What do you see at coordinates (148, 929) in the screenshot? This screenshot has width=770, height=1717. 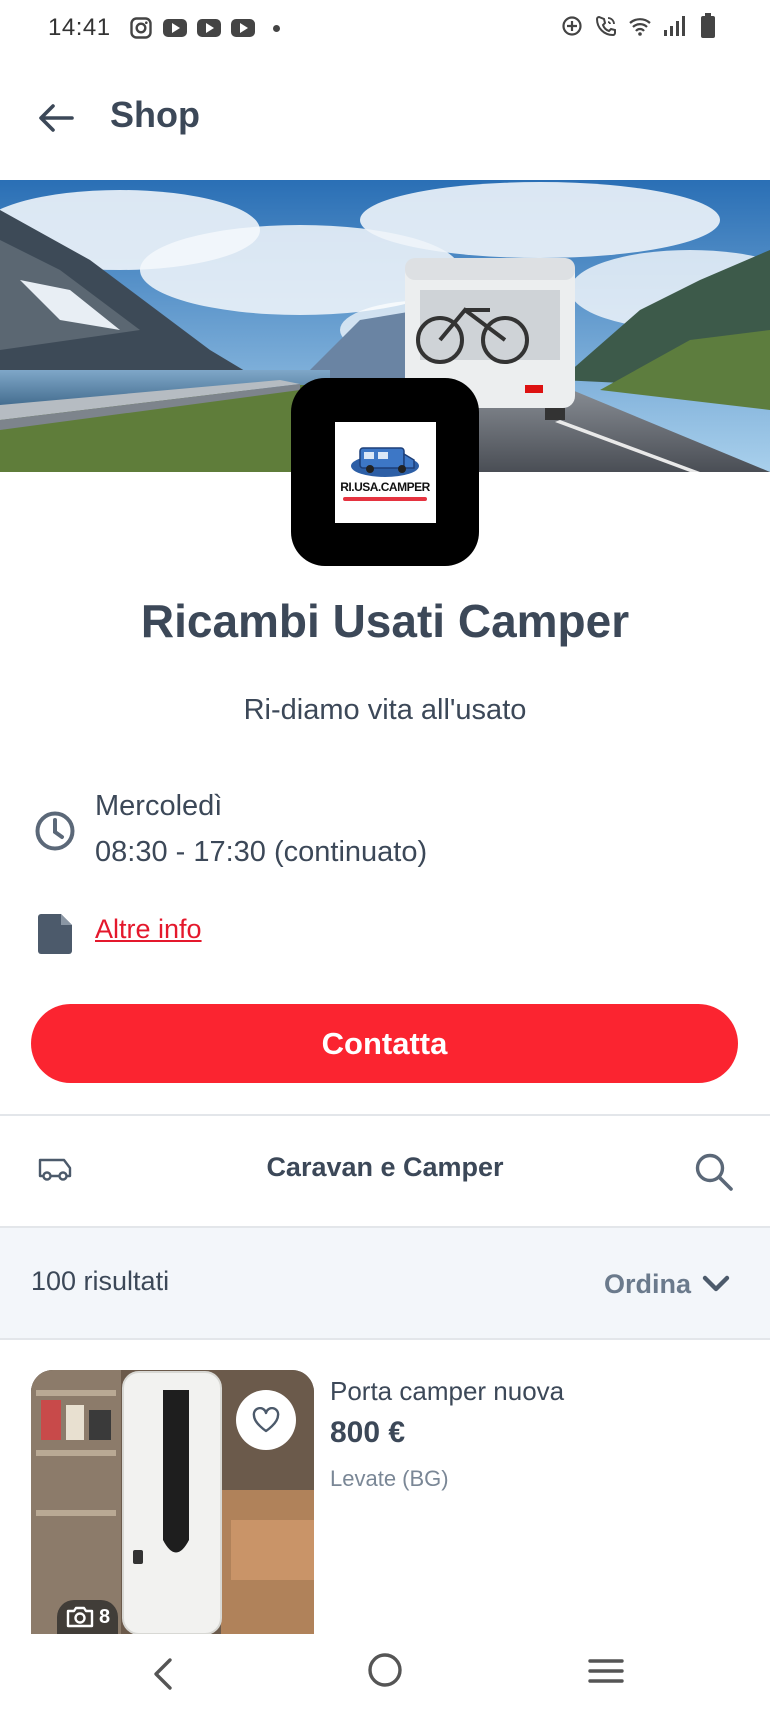 I see `more-info-link: Altre info` at bounding box center [148, 929].